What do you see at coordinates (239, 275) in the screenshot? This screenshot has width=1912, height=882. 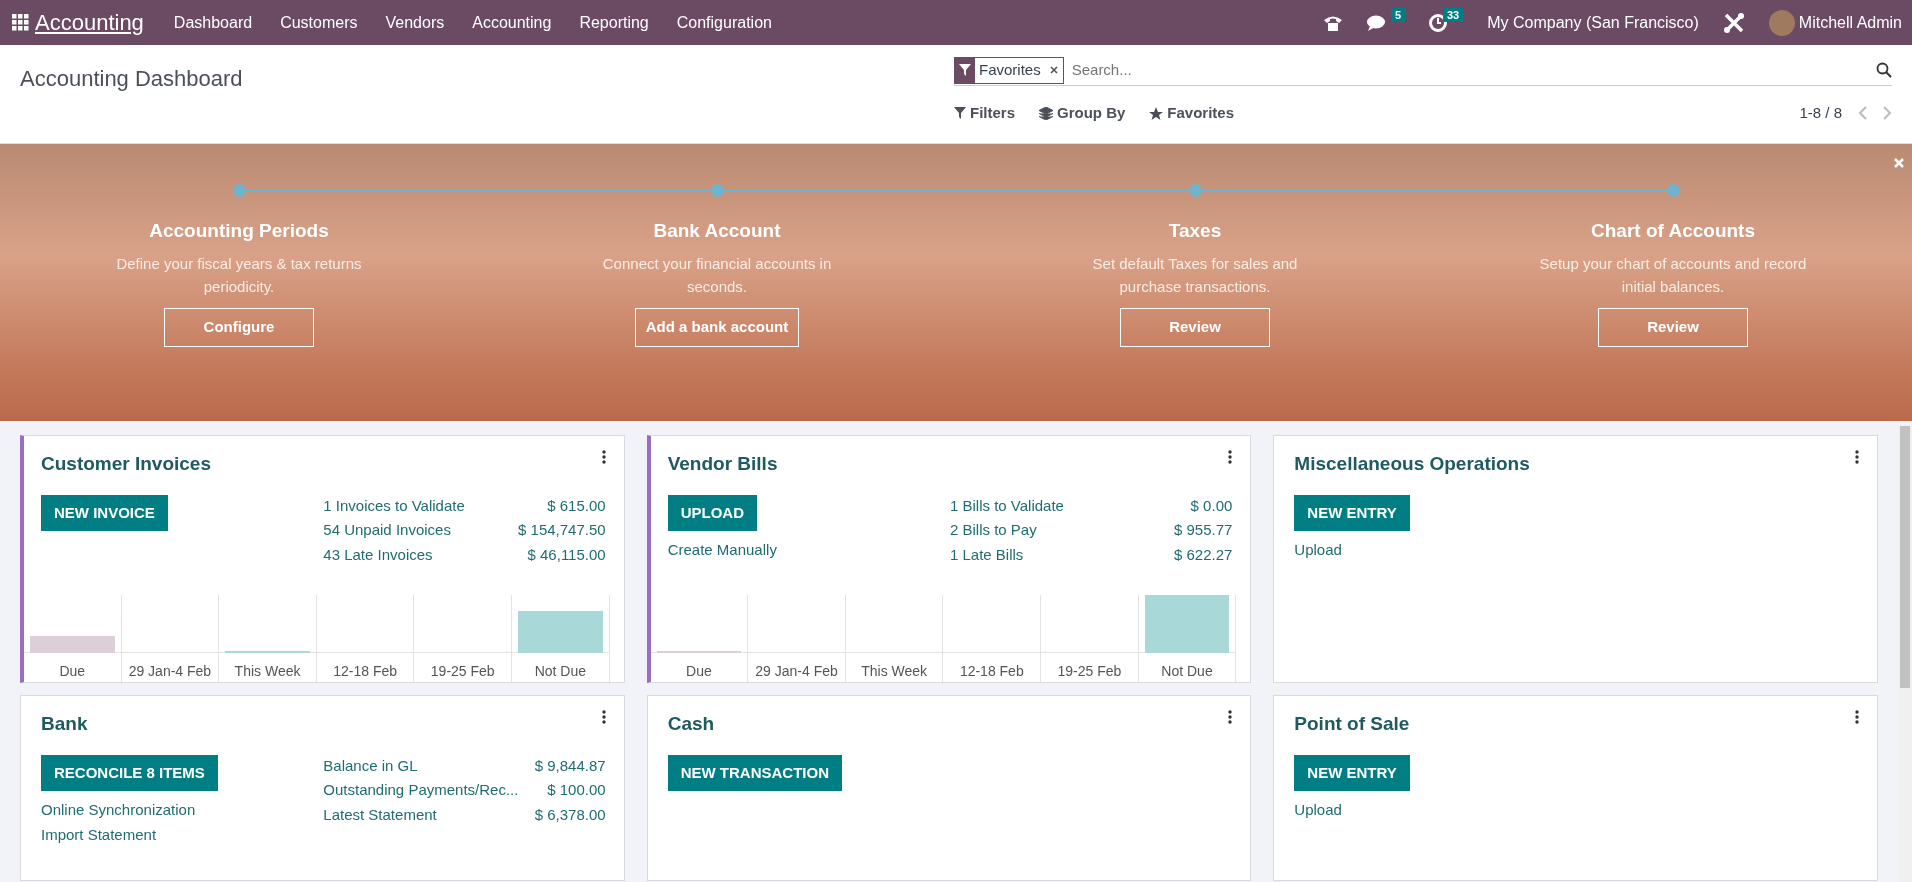 I see `step-description: Define your fiscal years & tax returns periodicity.` at bounding box center [239, 275].